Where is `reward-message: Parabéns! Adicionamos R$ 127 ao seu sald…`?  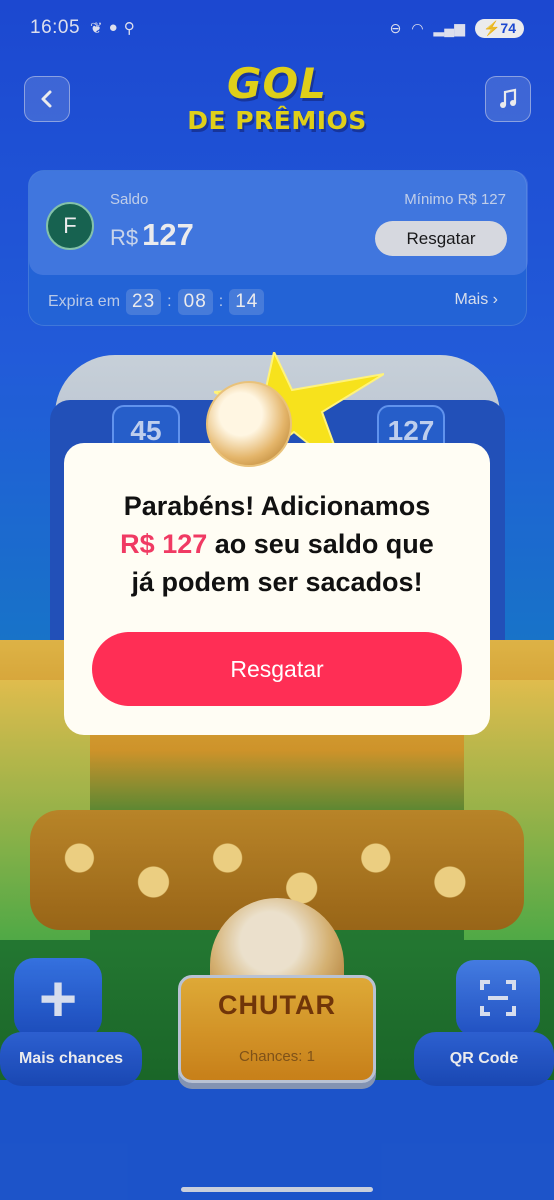
reward-message: Parabéns! Adicionamos R$ 127 ao seu sald… is located at coordinates (277, 544).